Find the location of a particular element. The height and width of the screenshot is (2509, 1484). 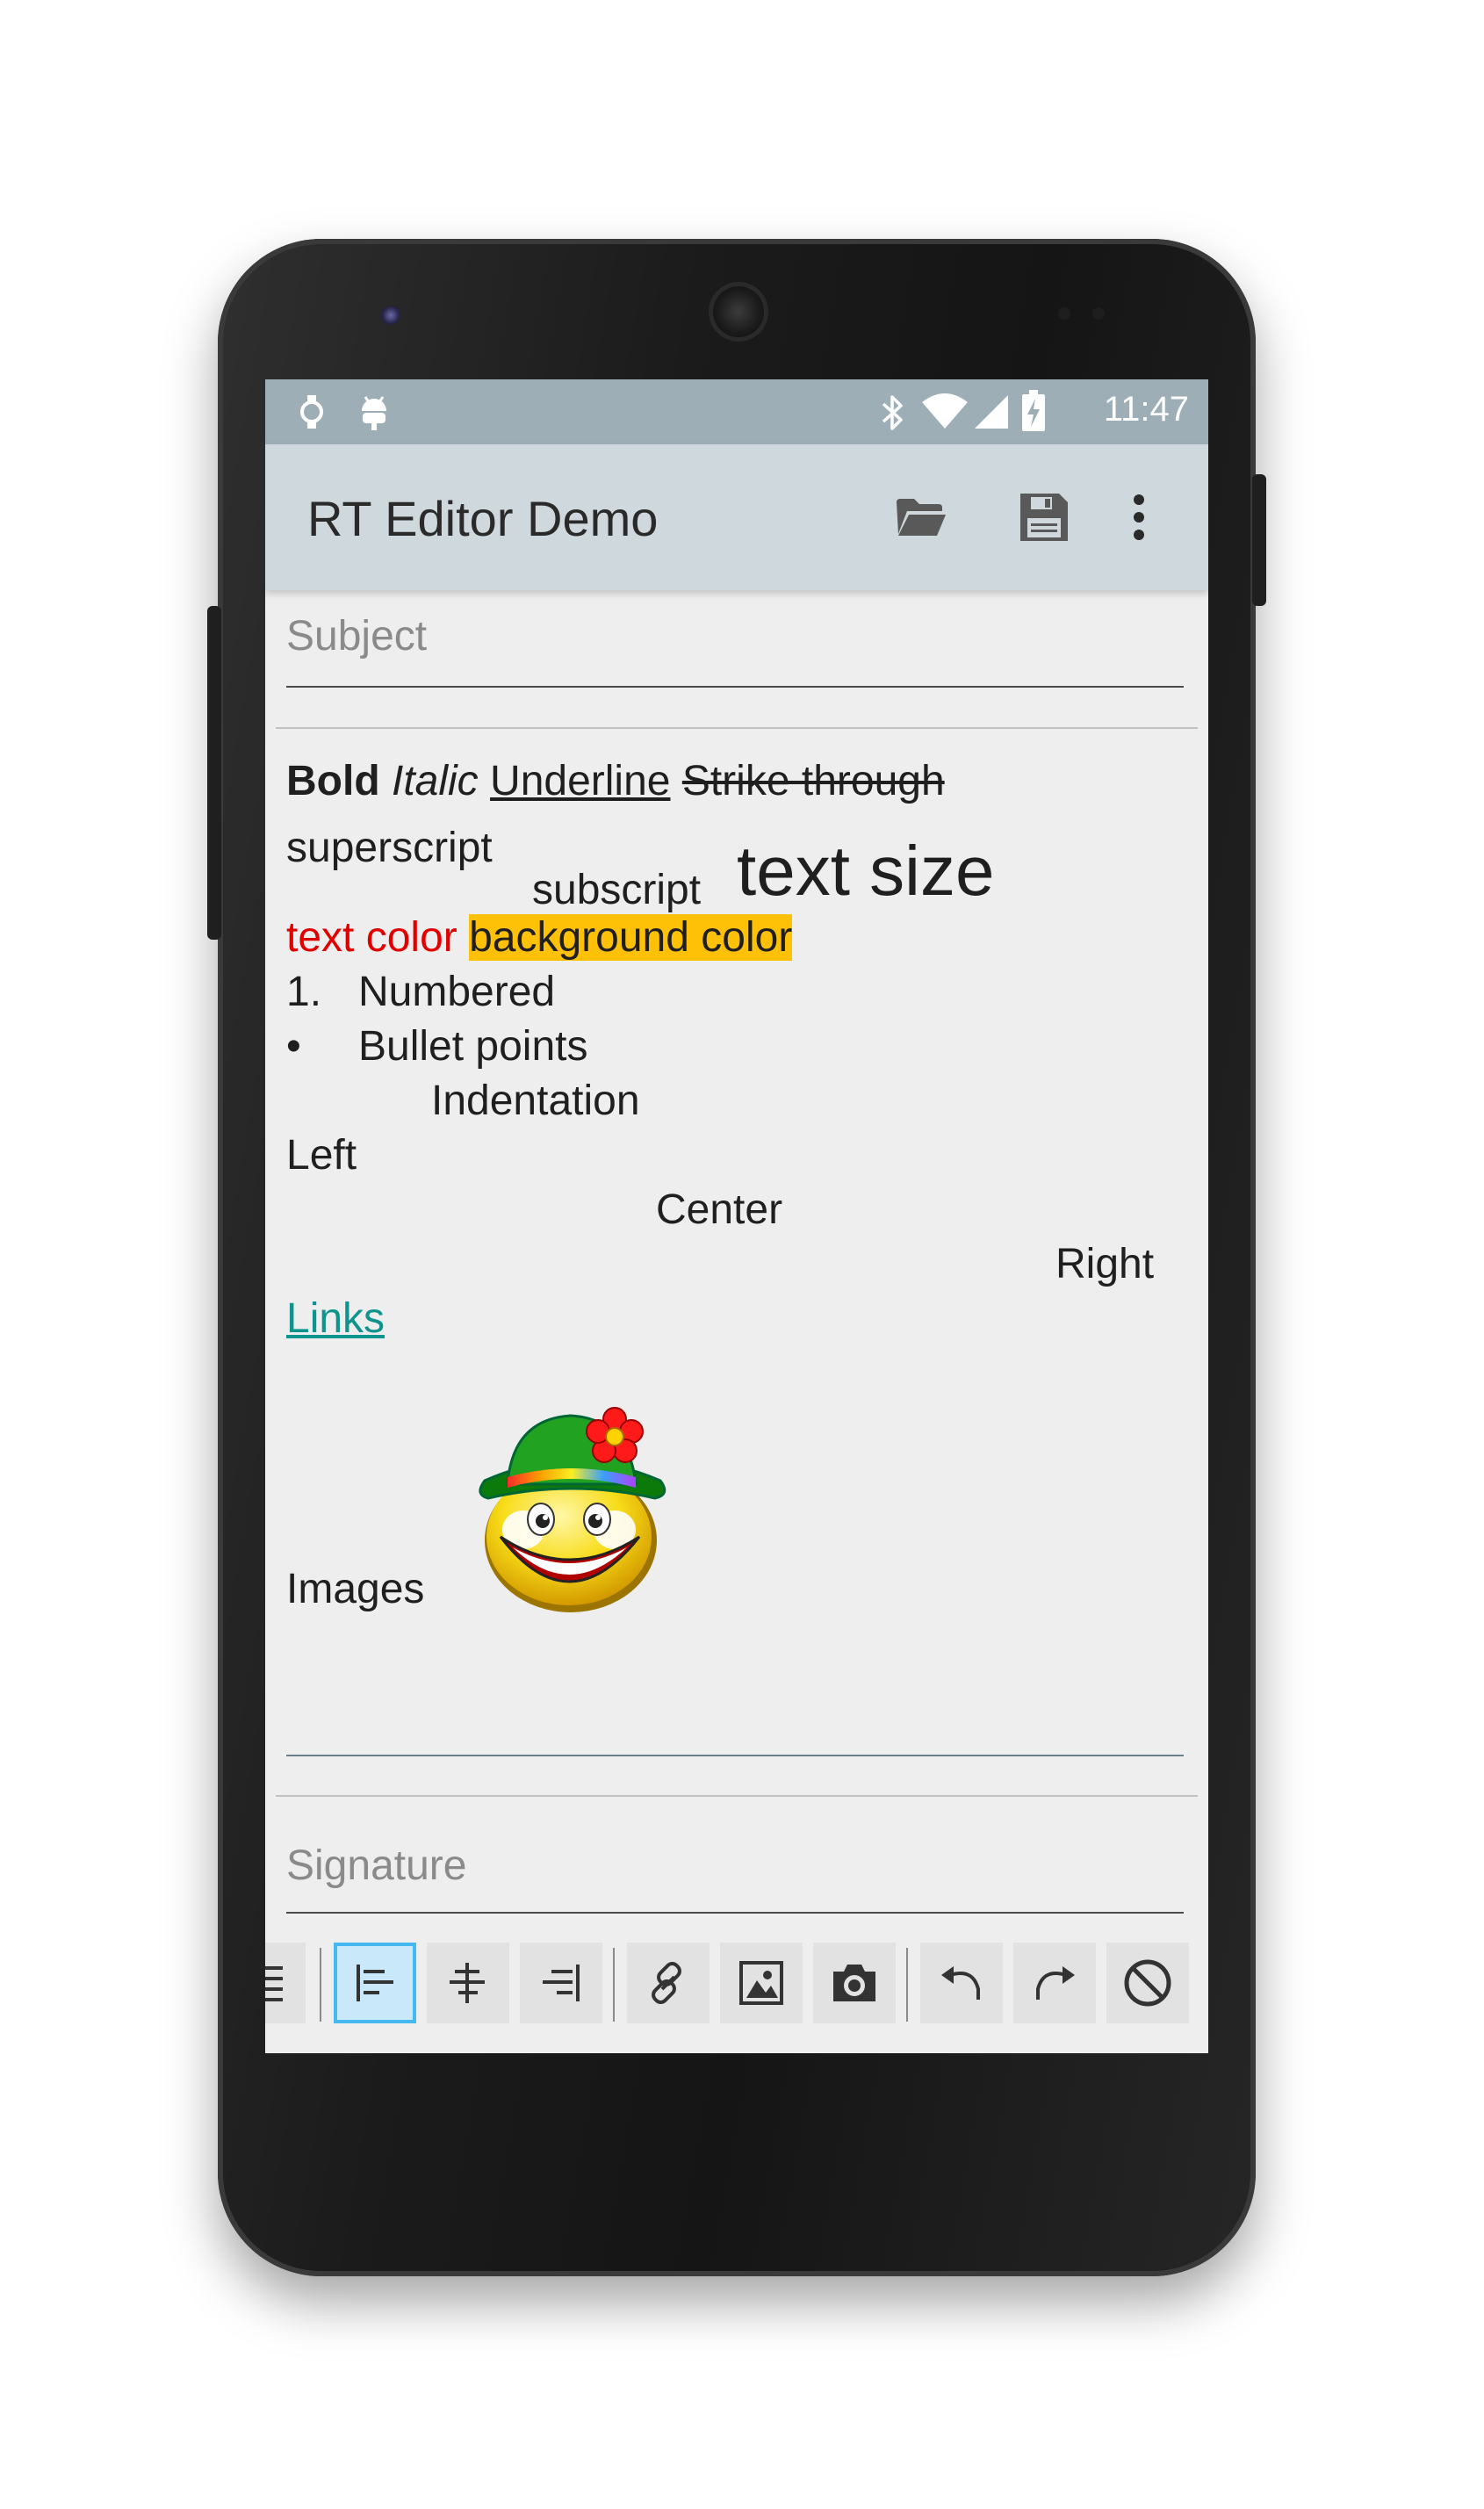

indented-text: Indentation is located at coordinates (535, 1101).